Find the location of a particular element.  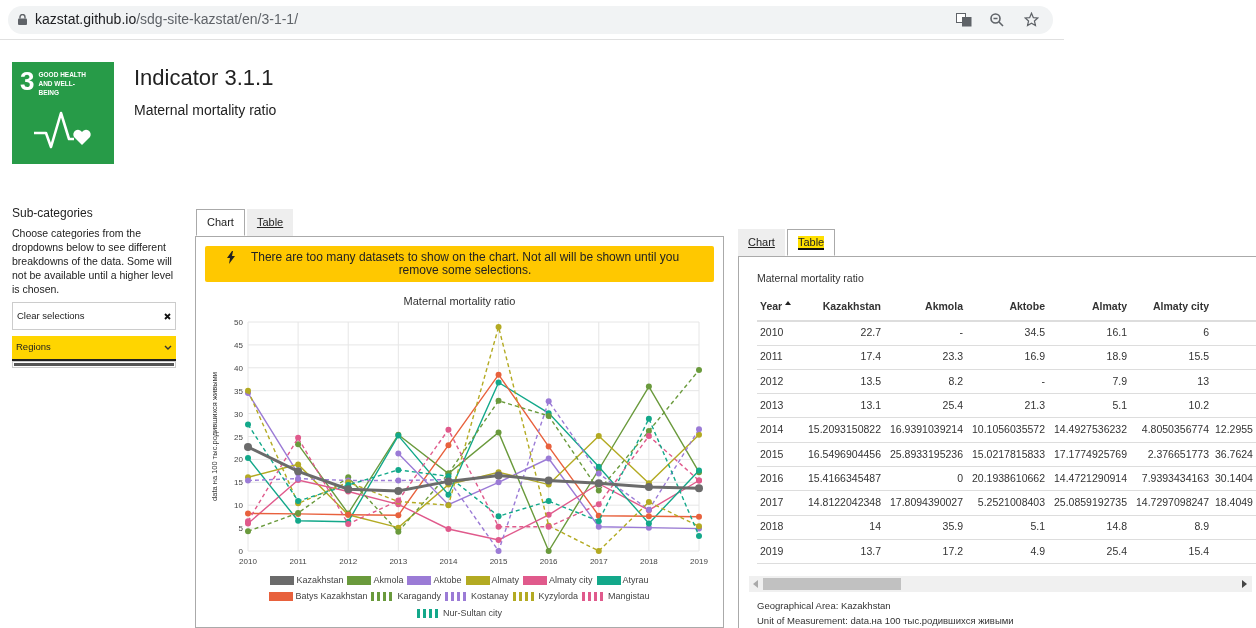

footnote-text: Geographical Area: Kazakhstan is located at coordinates (824, 606).